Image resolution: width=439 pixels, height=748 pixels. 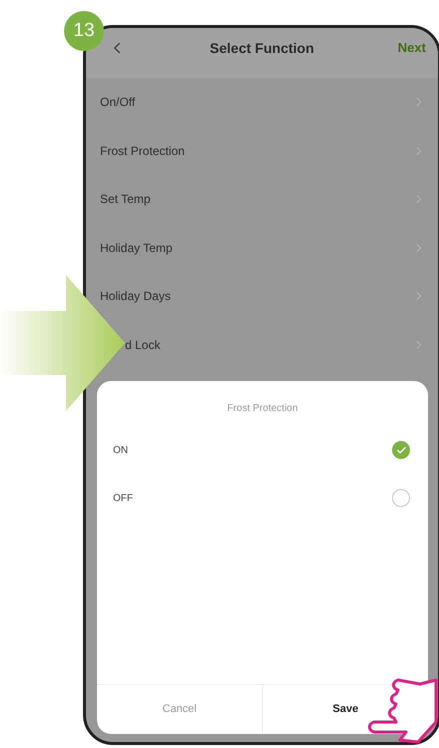 I want to click on step-badge: 13, so click(x=84, y=31).